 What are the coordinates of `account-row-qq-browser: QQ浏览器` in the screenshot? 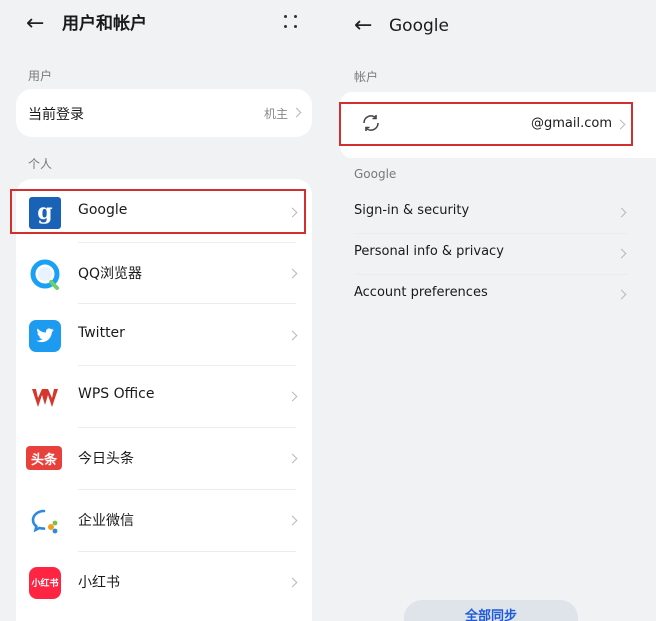 It's located at (164, 273).